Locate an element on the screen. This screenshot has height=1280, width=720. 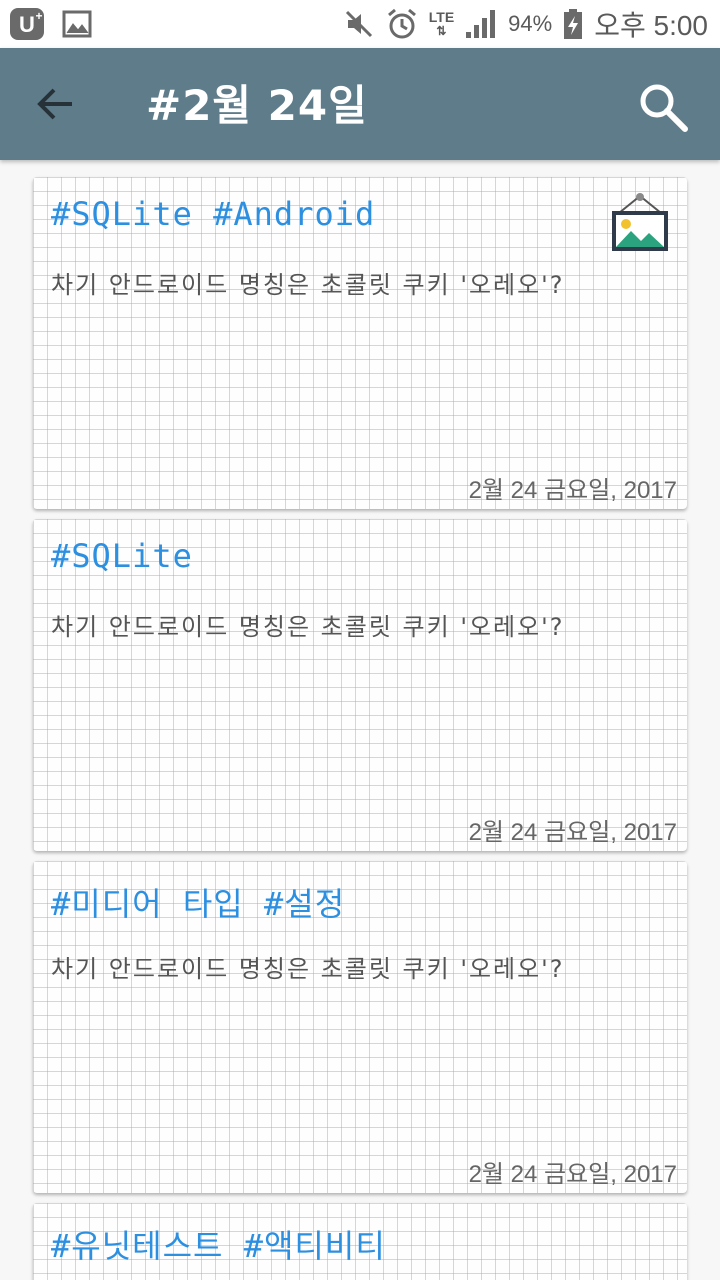
back-button is located at coordinates (55, 104).